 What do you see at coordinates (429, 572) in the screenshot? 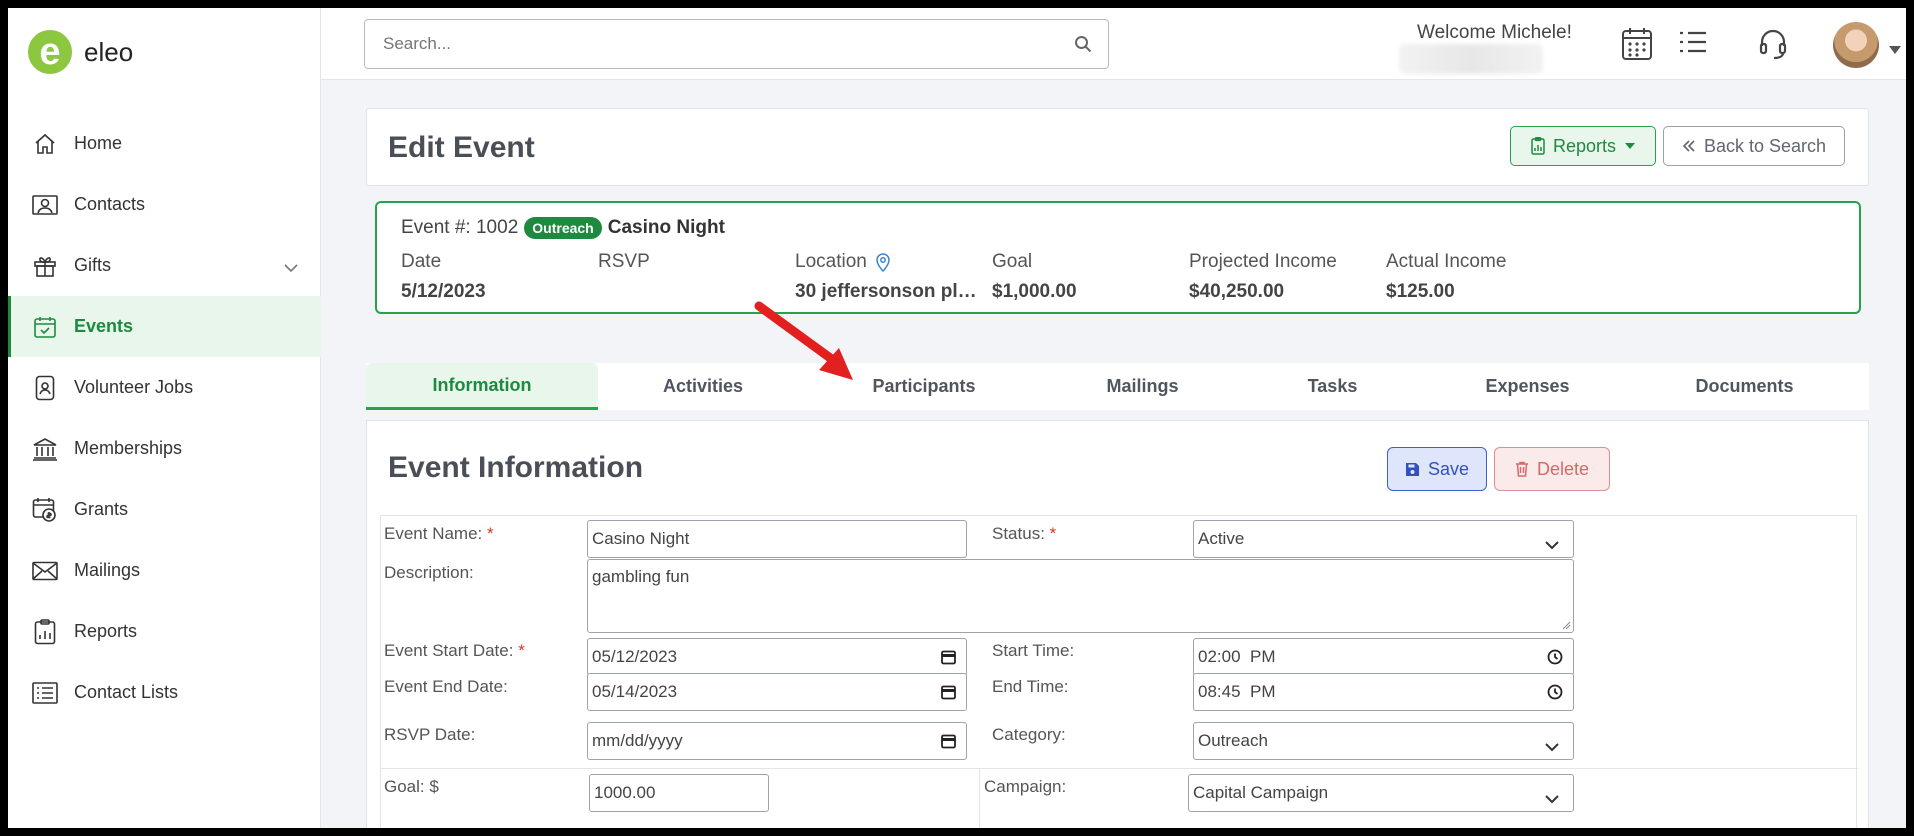
I see `description-label: Description:` at bounding box center [429, 572].